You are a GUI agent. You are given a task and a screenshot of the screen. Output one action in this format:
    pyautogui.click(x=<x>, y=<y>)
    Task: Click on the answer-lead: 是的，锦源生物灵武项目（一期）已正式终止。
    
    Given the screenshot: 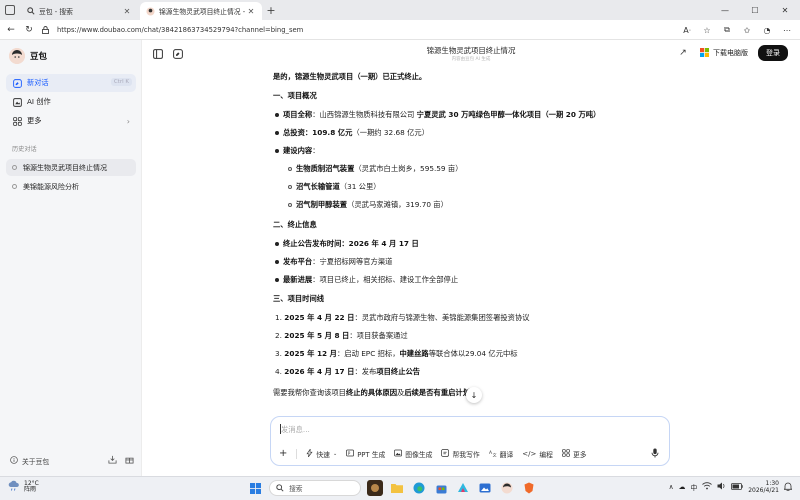 What is the action you would take?
    pyautogui.click(x=350, y=76)
    